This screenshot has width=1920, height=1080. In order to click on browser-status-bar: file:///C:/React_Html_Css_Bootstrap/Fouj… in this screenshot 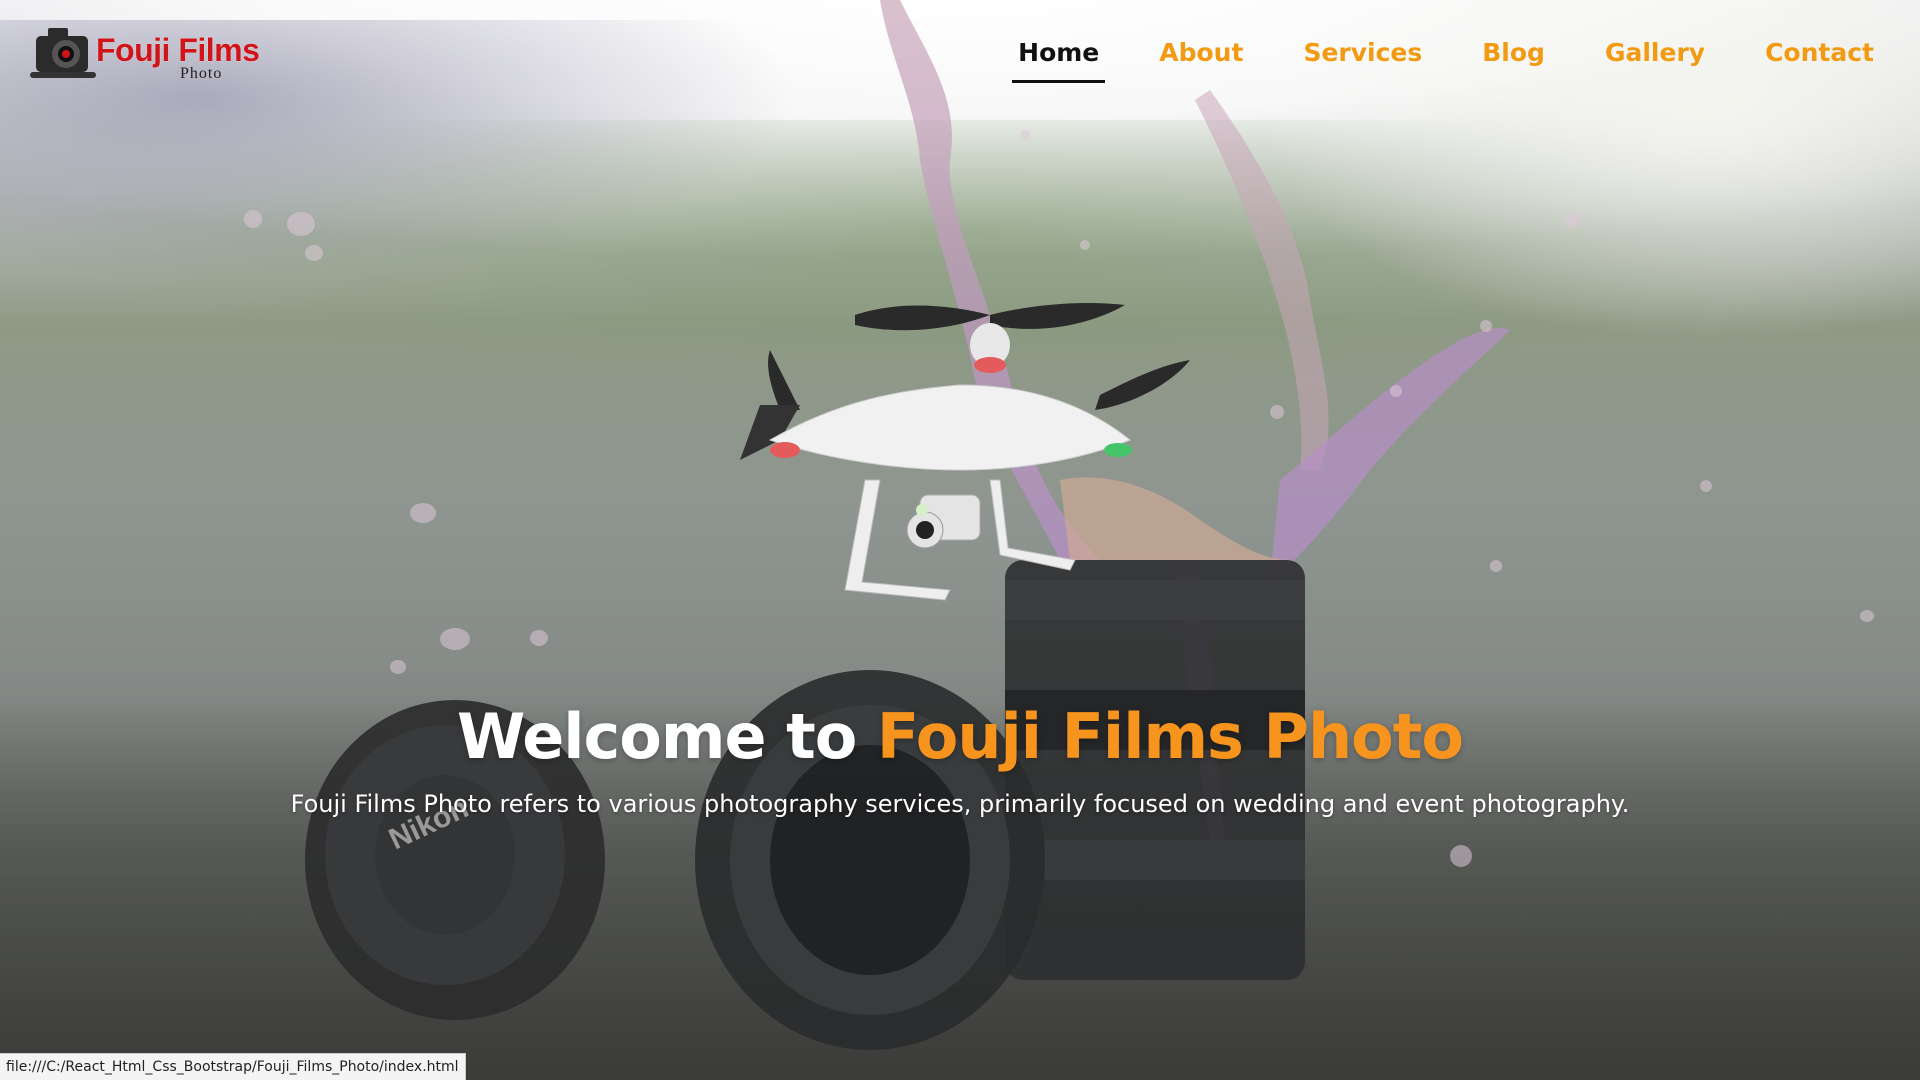, I will do `click(233, 1066)`.